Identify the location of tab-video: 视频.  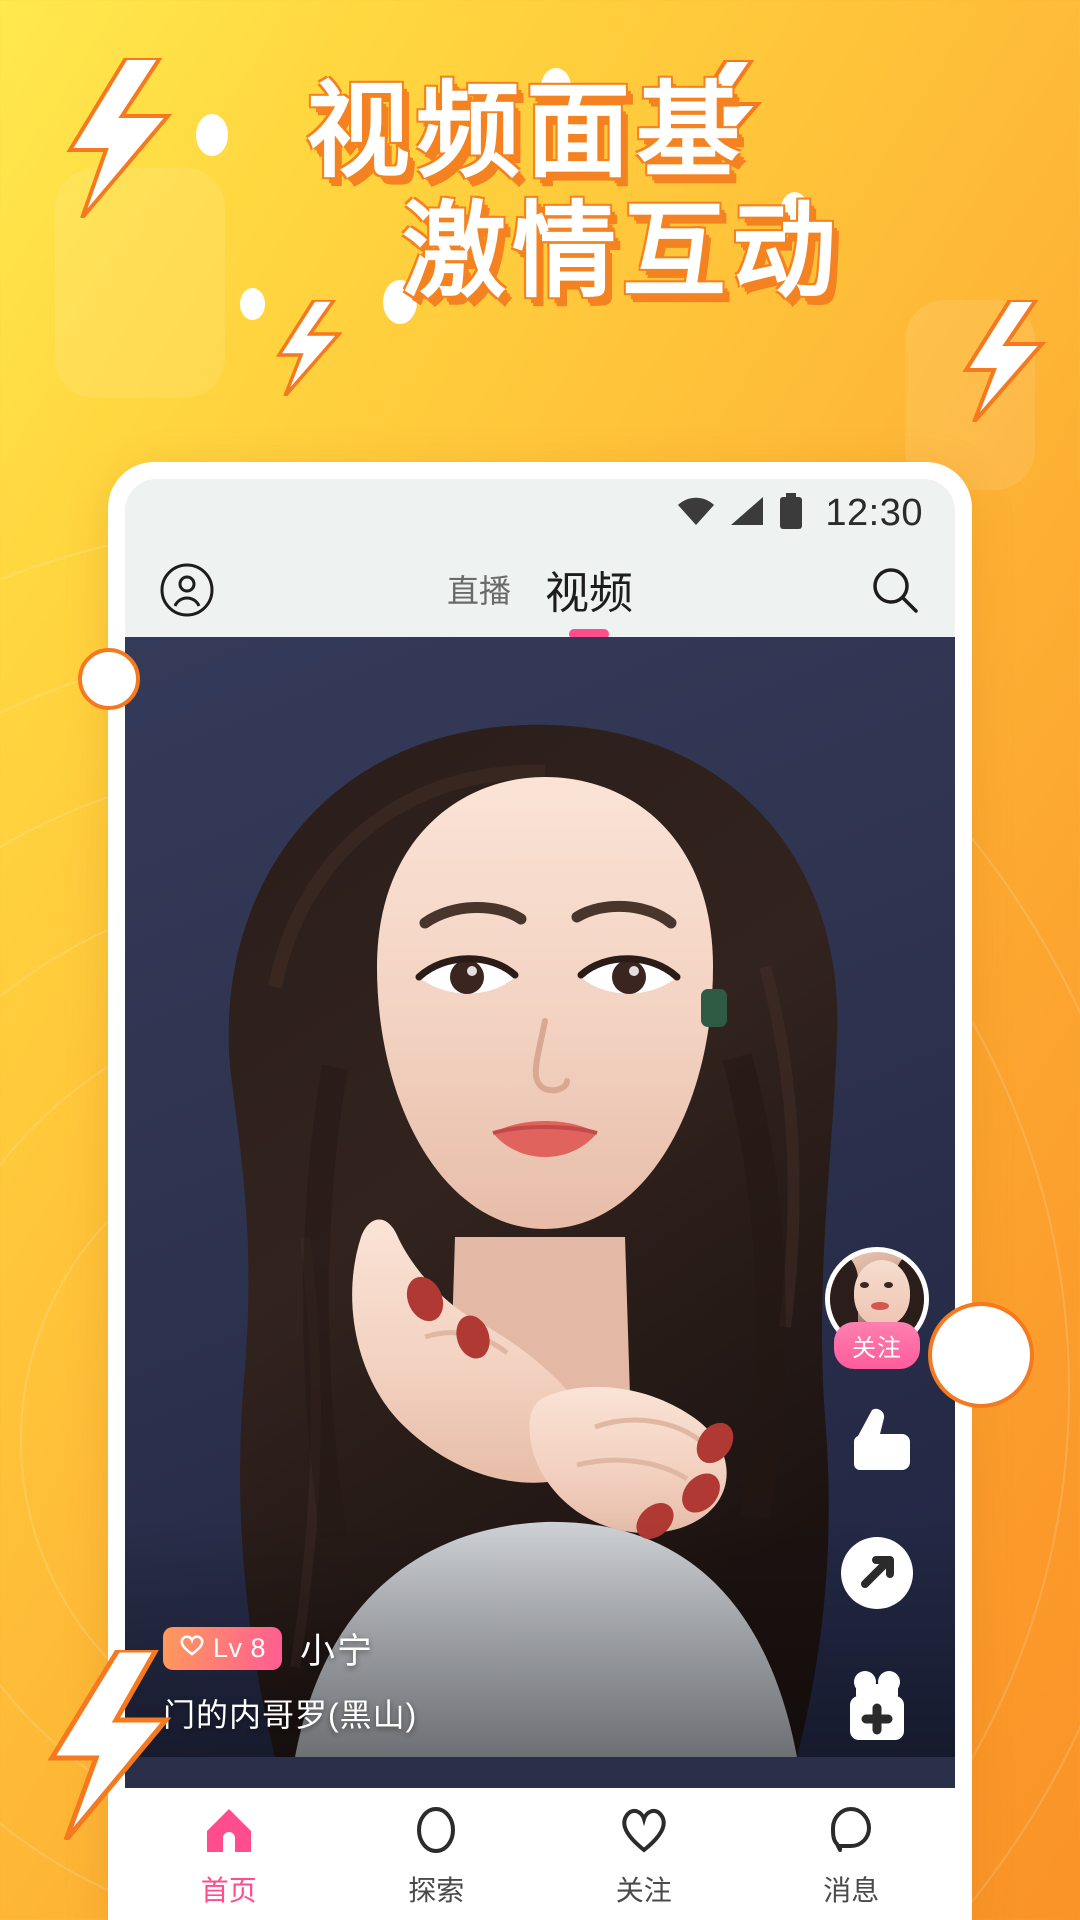
(589, 598).